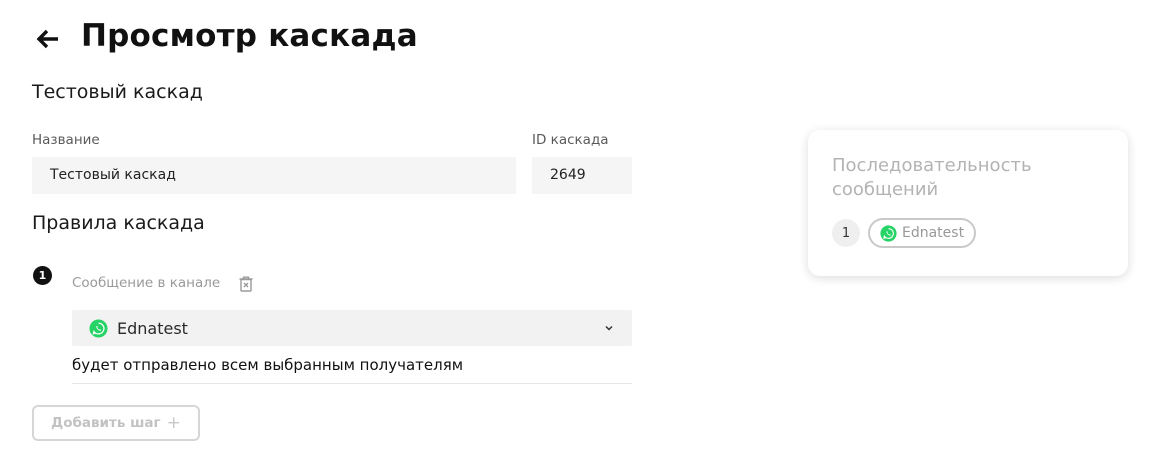 Image resolution: width=1153 pixels, height=457 pixels. Describe the element at coordinates (846, 233) in the screenshot. I see `sequence-step-number: 1` at that location.